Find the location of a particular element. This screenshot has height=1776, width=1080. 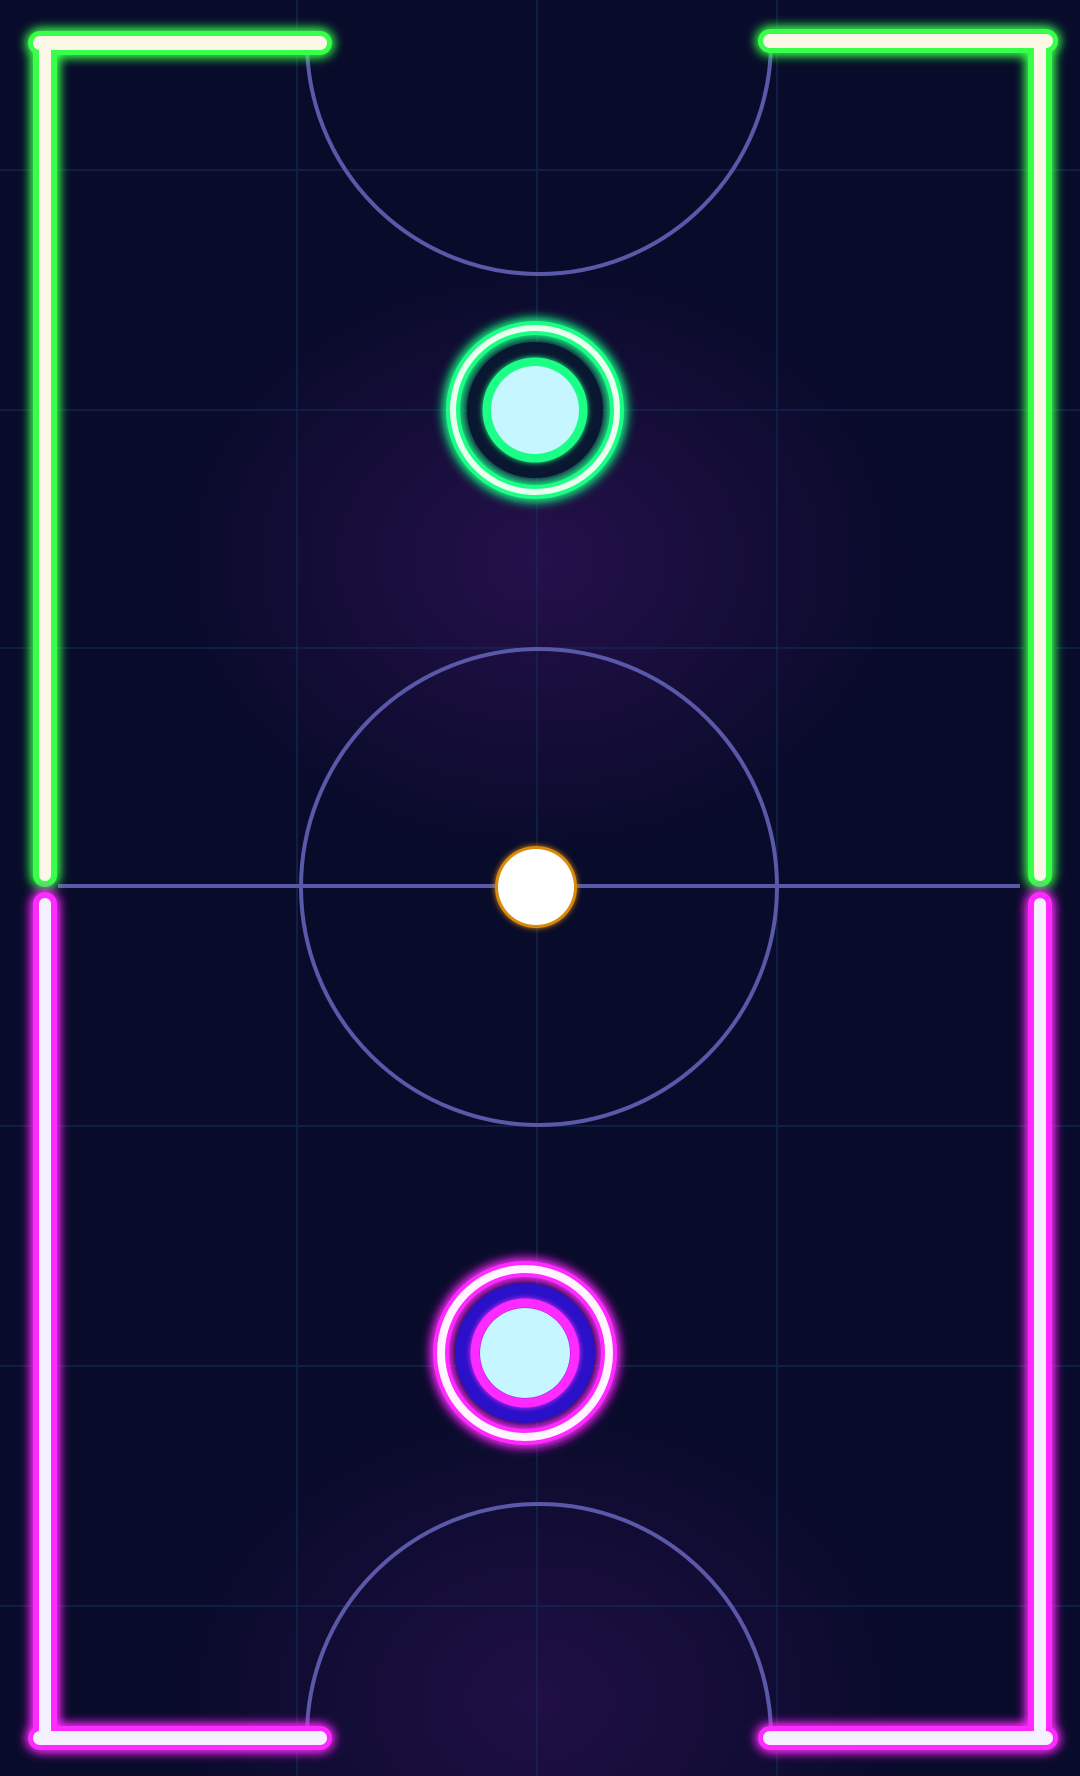

bottom-paddle is located at coordinates (525, 1353).